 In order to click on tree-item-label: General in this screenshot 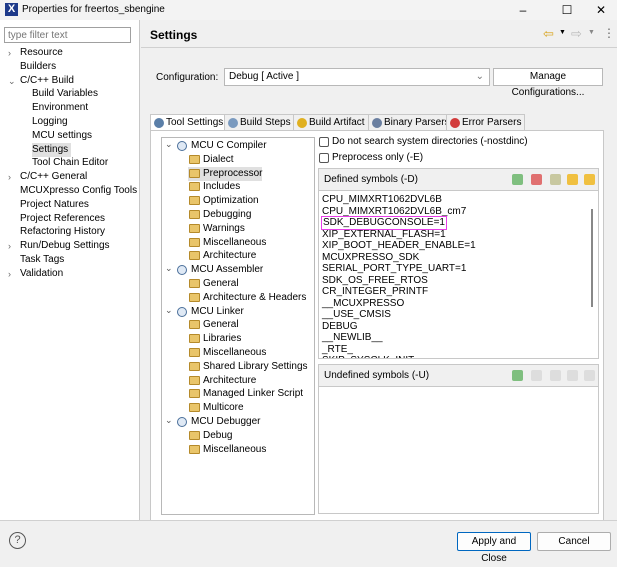, I will do `click(221, 325)`.